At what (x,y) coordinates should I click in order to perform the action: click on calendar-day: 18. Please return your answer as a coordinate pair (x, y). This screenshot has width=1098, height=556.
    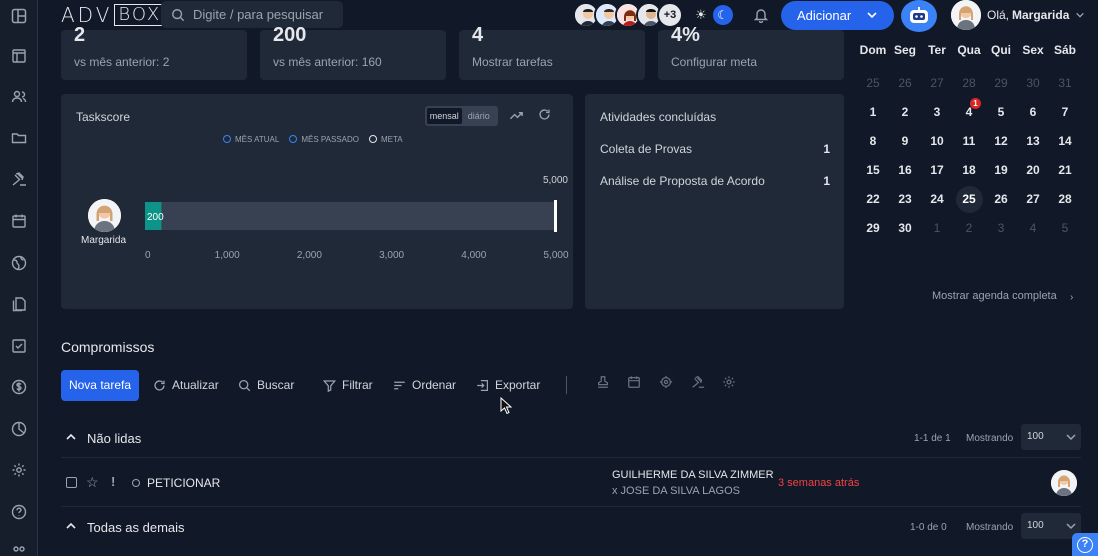
    Looking at the image, I should click on (969, 170).